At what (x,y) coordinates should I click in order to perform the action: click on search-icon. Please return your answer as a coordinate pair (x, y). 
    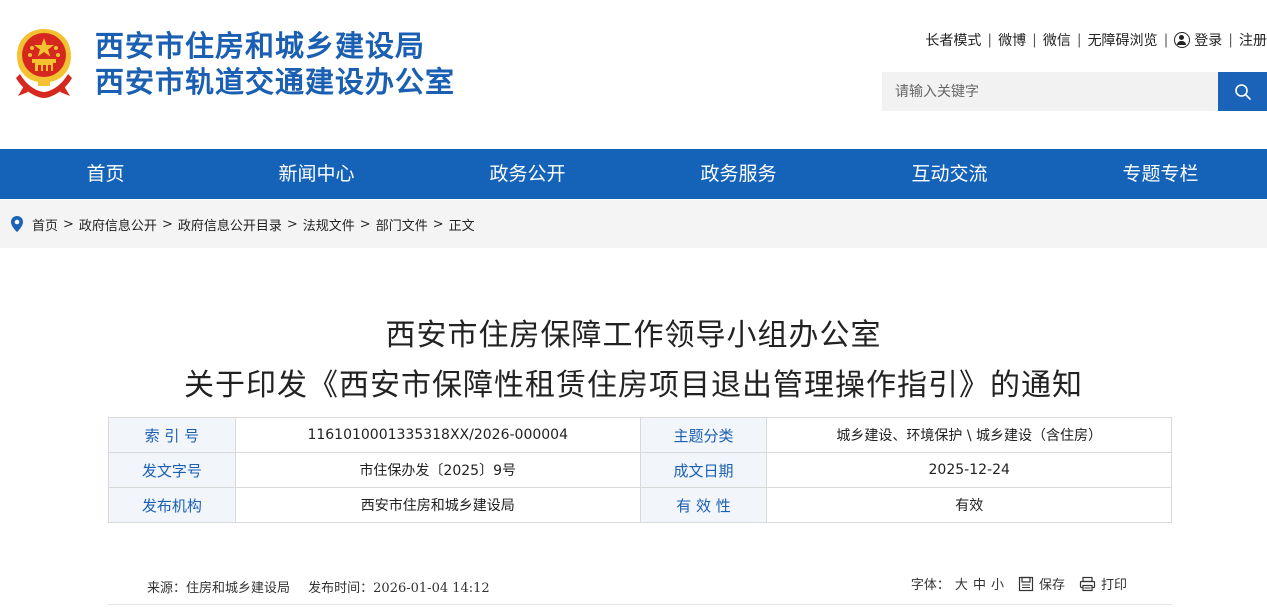
    Looking at the image, I should click on (1242, 91).